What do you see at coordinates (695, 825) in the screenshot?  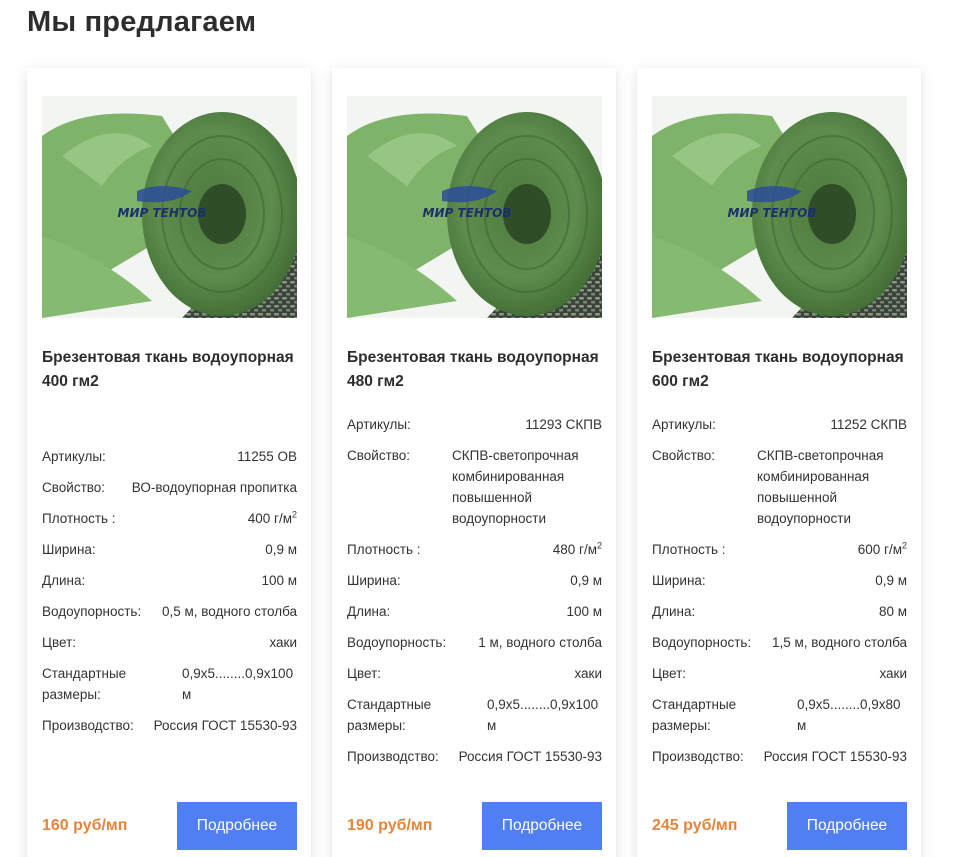 I see `product-price: 245 руб/мп` at bounding box center [695, 825].